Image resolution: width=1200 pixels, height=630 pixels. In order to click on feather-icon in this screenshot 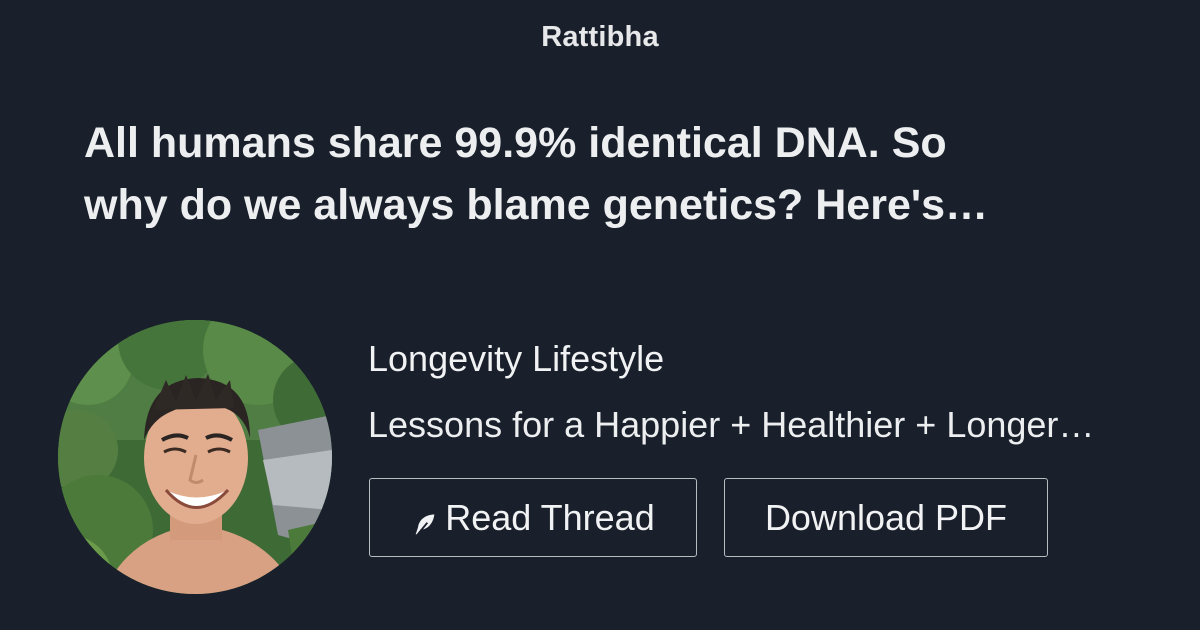, I will do `click(425, 521)`.